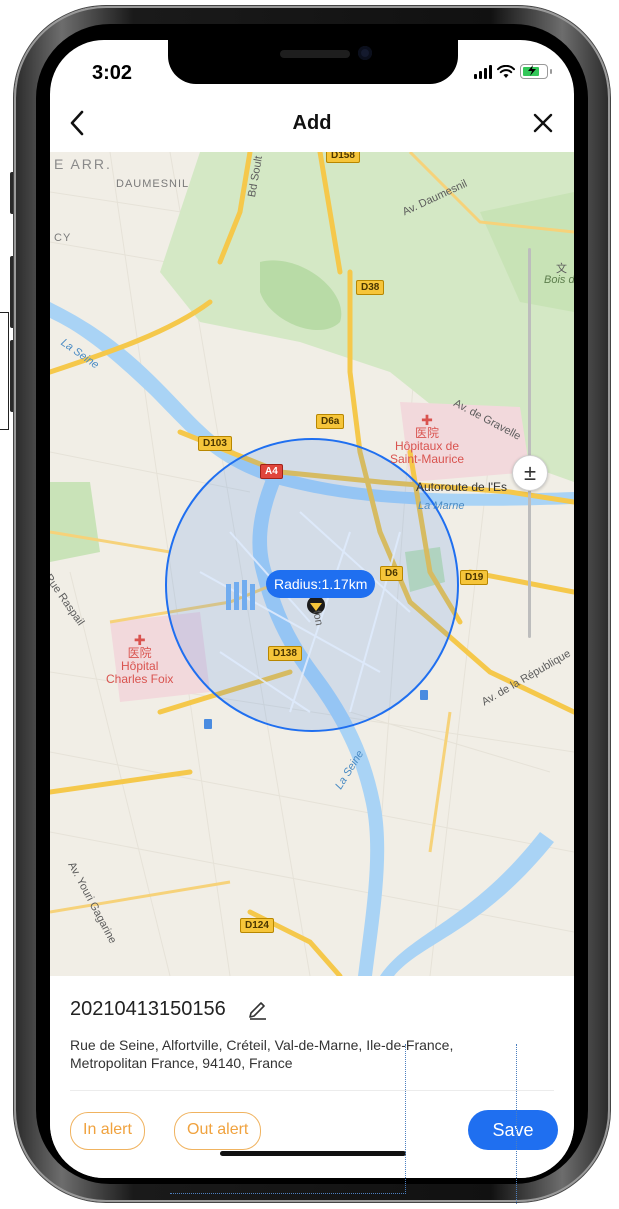 The width and height of the screenshot is (619, 1209). What do you see at coordinates (313, 1153) in the screenshot?
I see `home-indicator` at bounding box center [313, 1153].